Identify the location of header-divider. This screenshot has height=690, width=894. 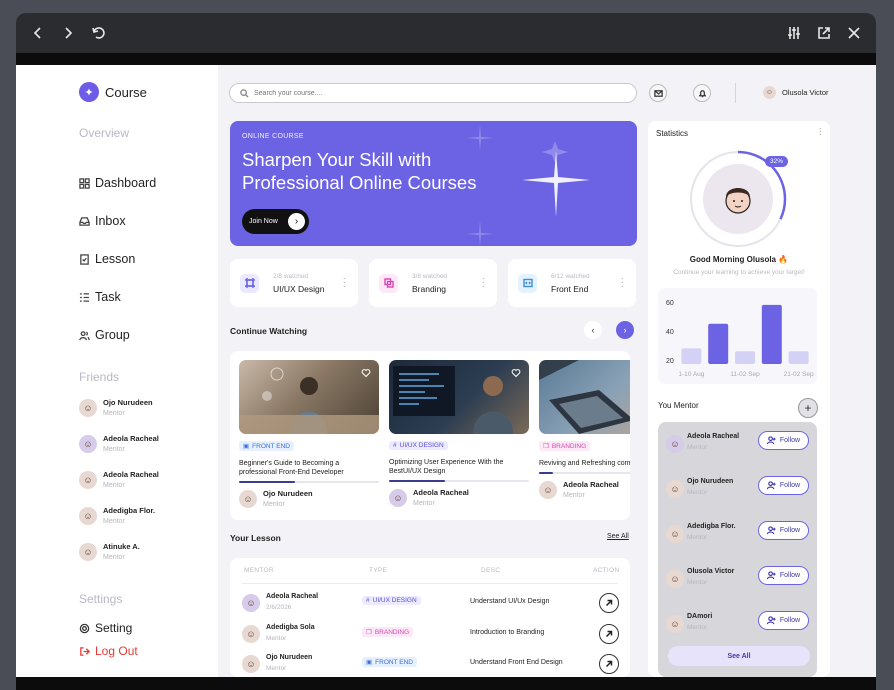
(735, 93).